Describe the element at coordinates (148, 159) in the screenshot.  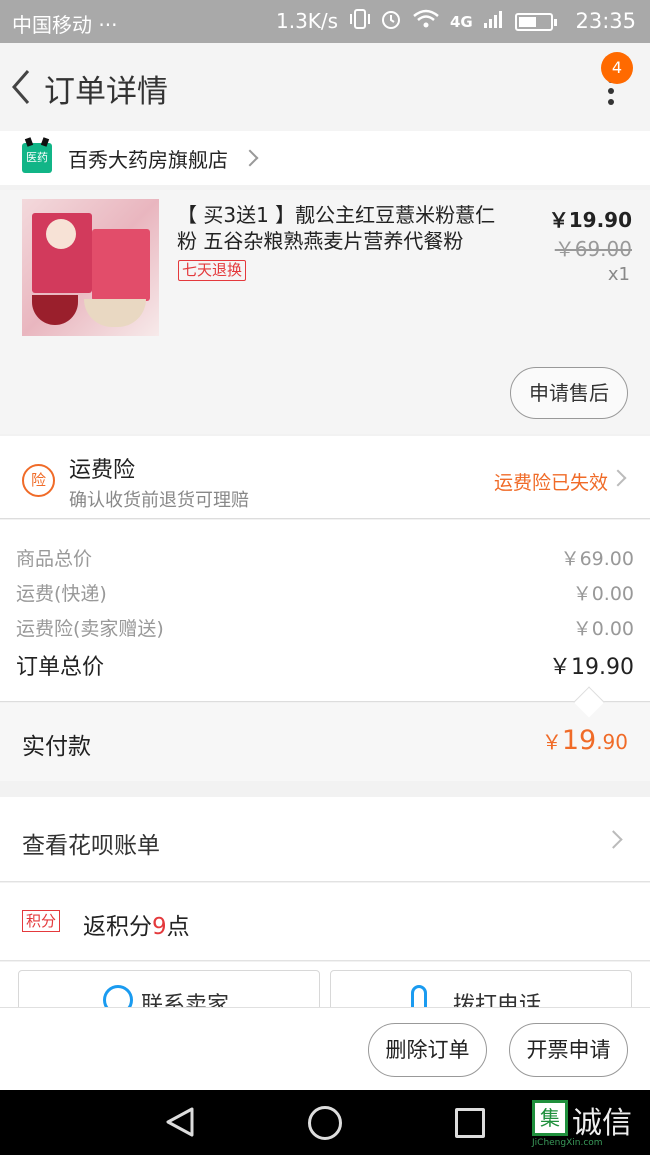
I see `shop-name: 百秀大药房旗舰店` at that location.